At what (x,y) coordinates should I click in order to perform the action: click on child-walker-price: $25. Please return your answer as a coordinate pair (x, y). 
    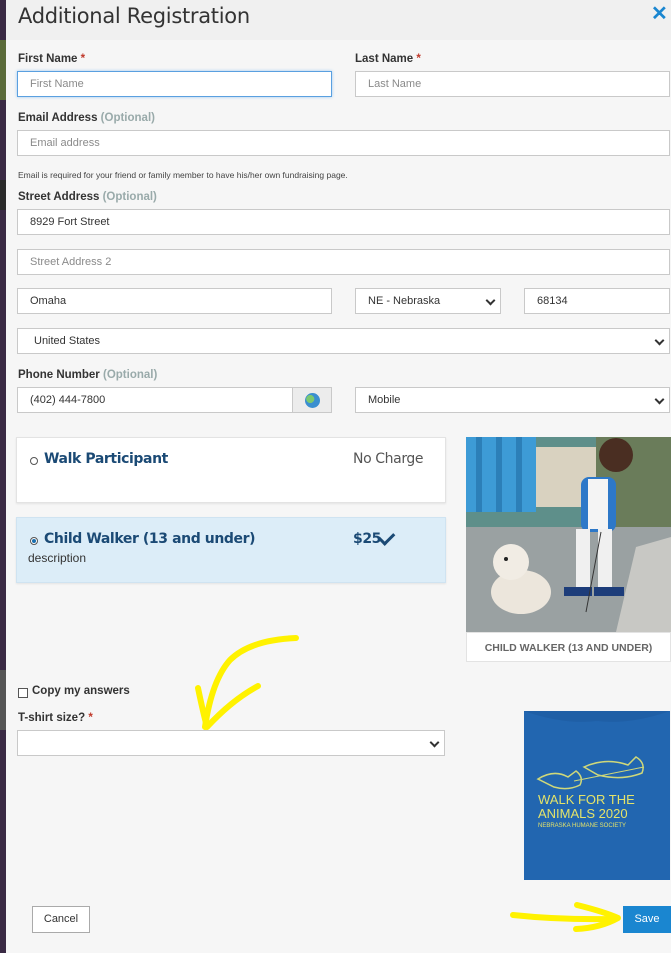
    Looking at the image, I should click on (367, 539).